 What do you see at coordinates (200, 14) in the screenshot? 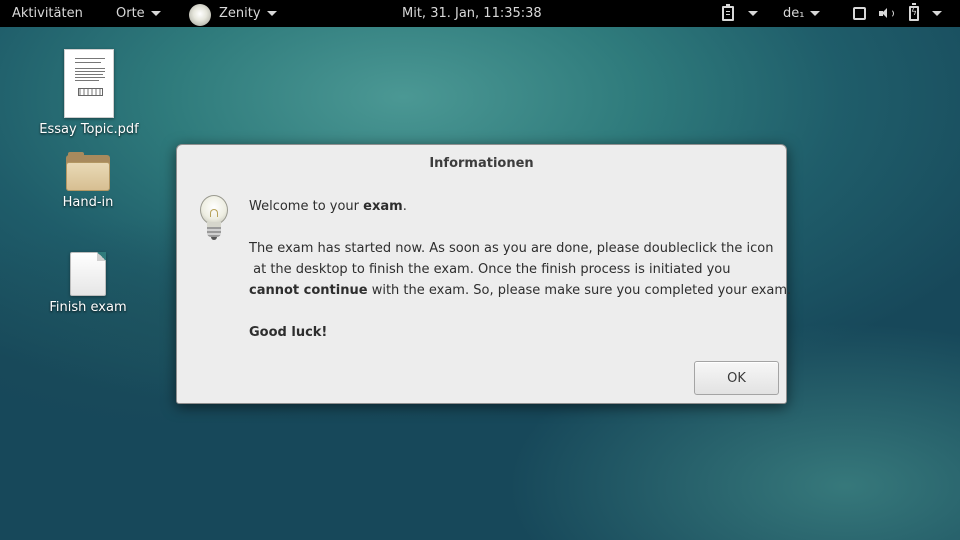
I see `zenity-app-icon` at bounding box center [200, 14].